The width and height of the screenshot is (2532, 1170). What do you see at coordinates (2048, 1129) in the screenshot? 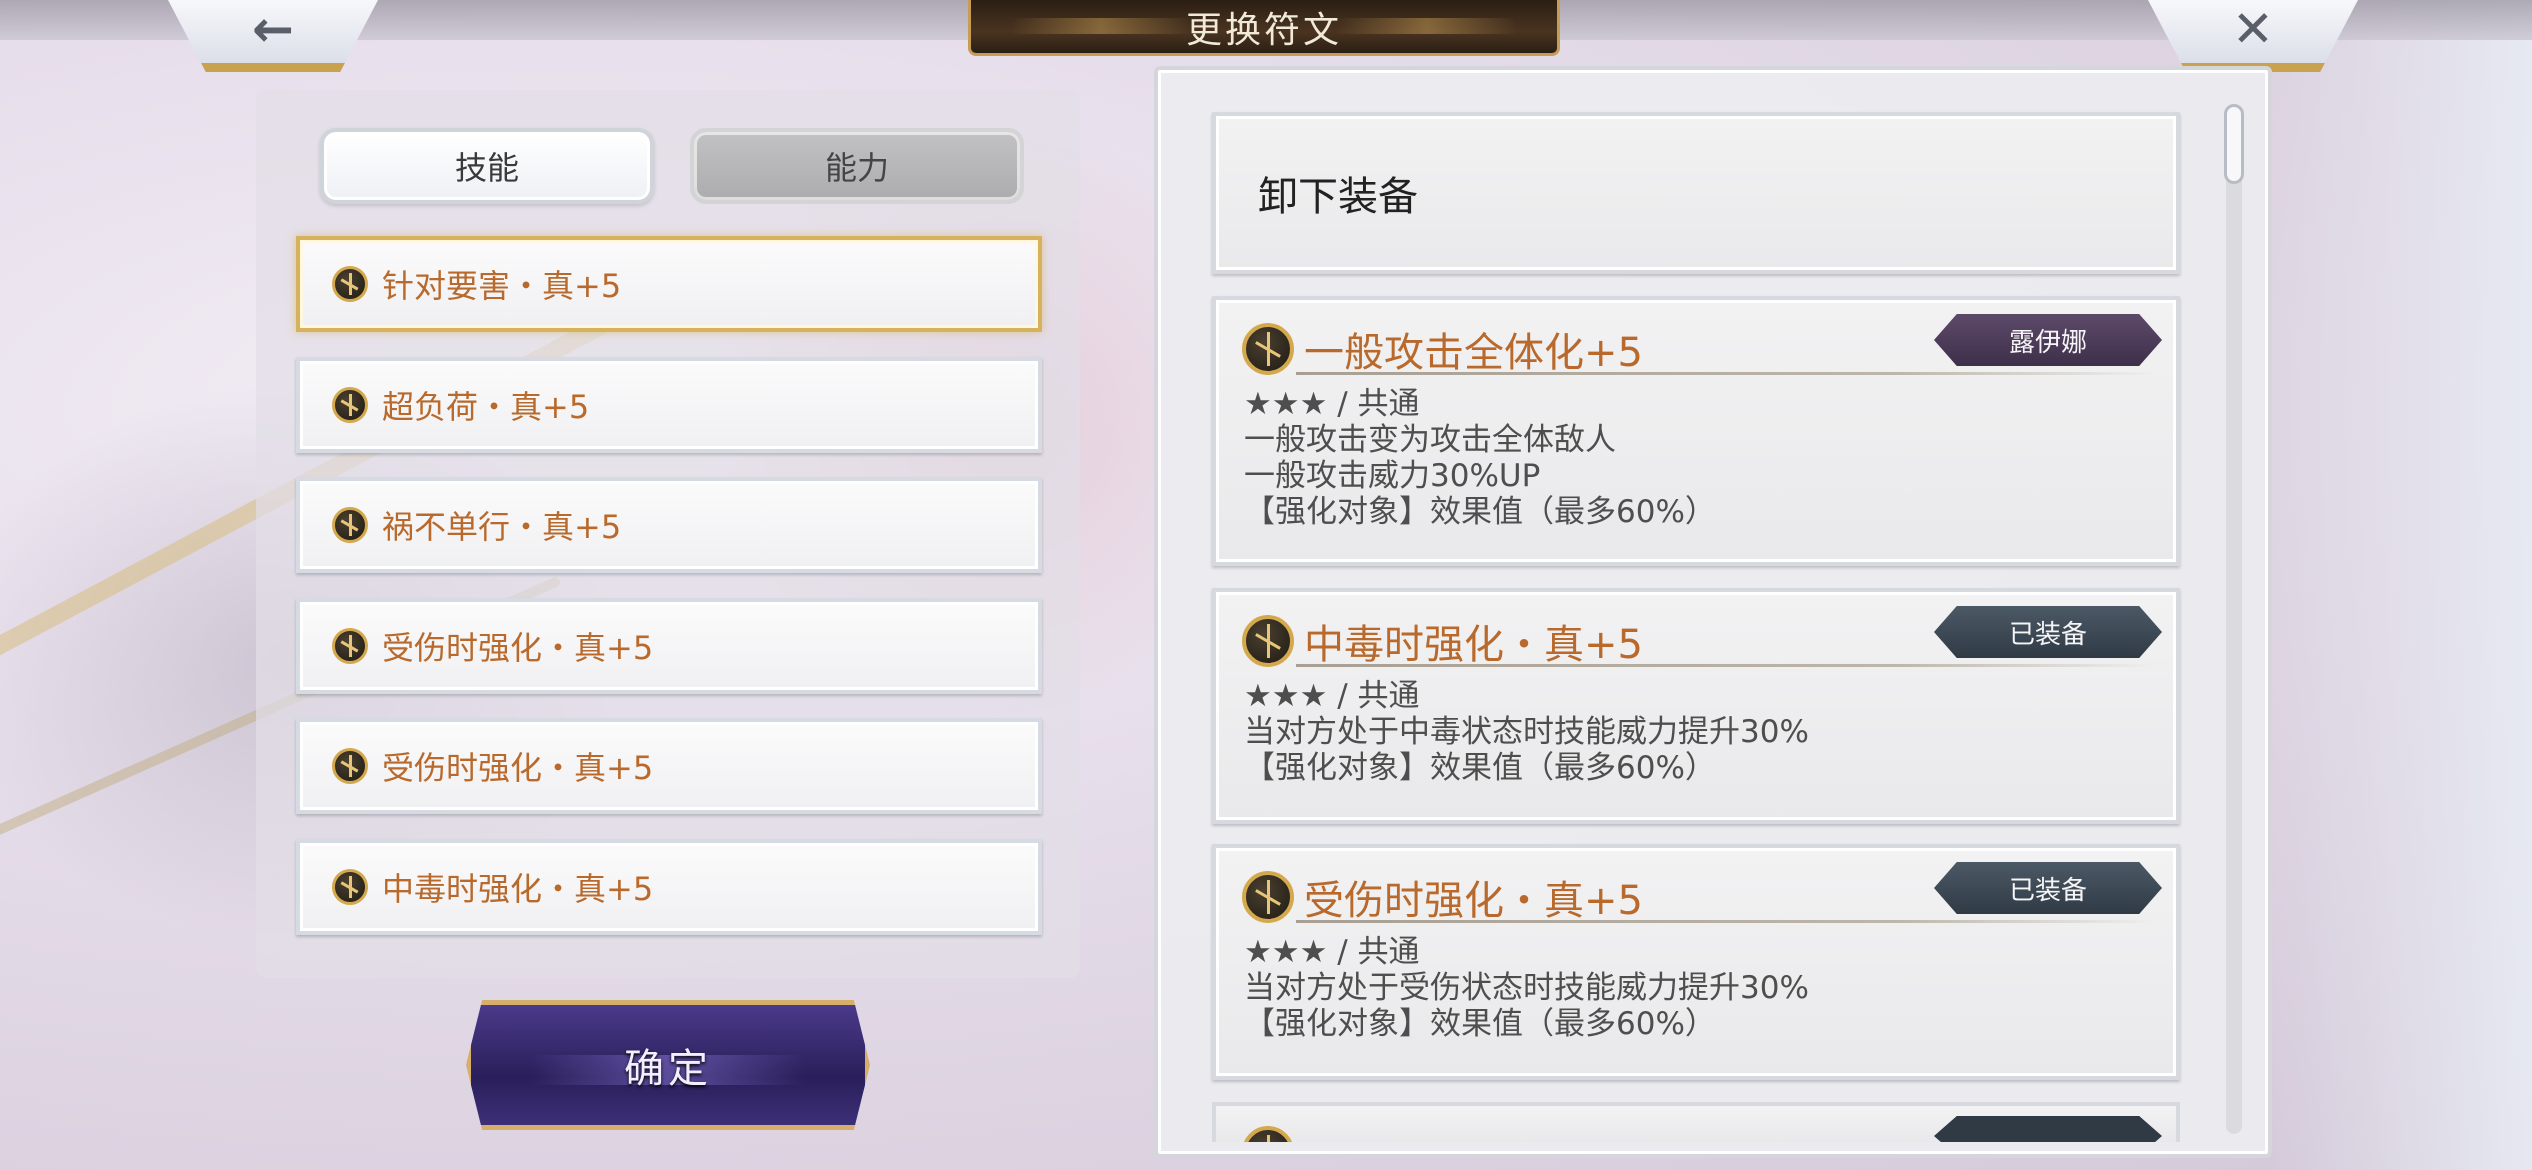
I see `equipped-badge` at bounding box center [2048, 1129].